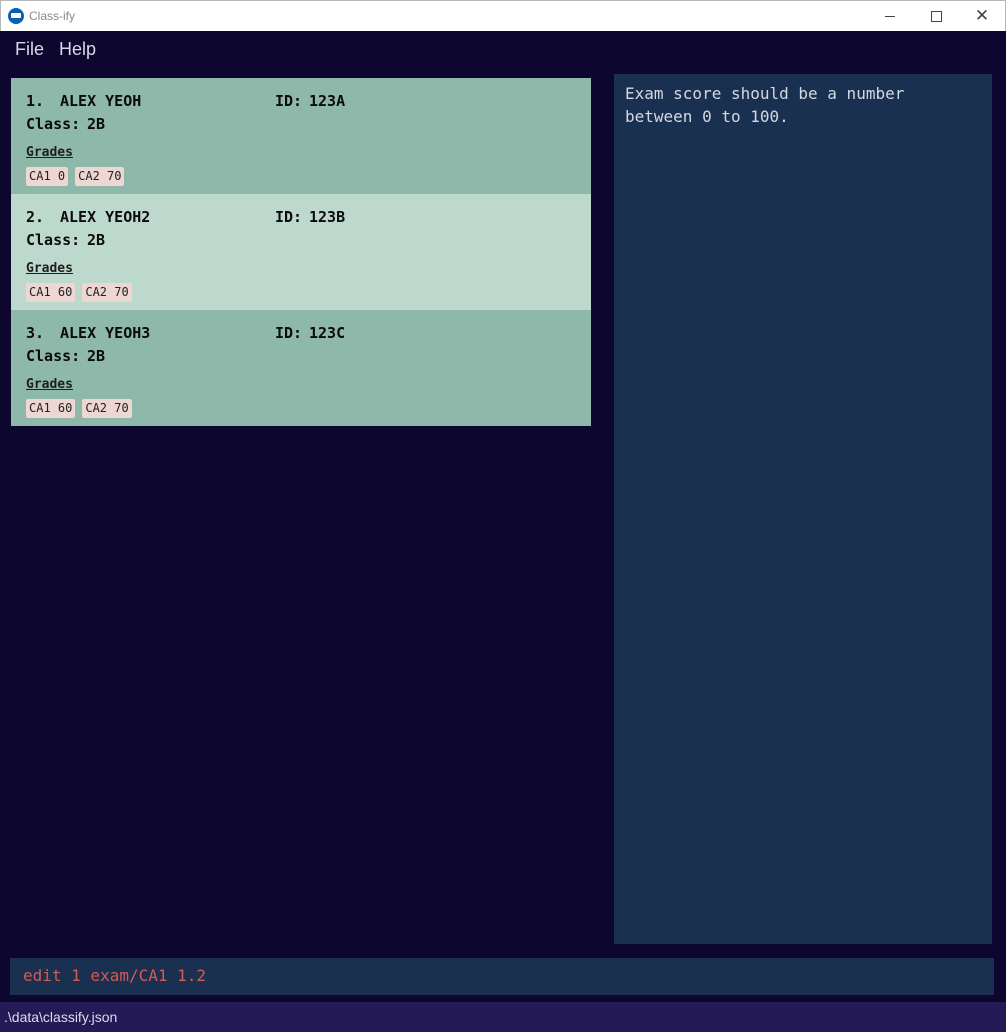 The image size is (1006, 1032). Describe the element at coordinates (503, 15) in the screenshot. I see `title-bar: Class-ify ✕` at that location.